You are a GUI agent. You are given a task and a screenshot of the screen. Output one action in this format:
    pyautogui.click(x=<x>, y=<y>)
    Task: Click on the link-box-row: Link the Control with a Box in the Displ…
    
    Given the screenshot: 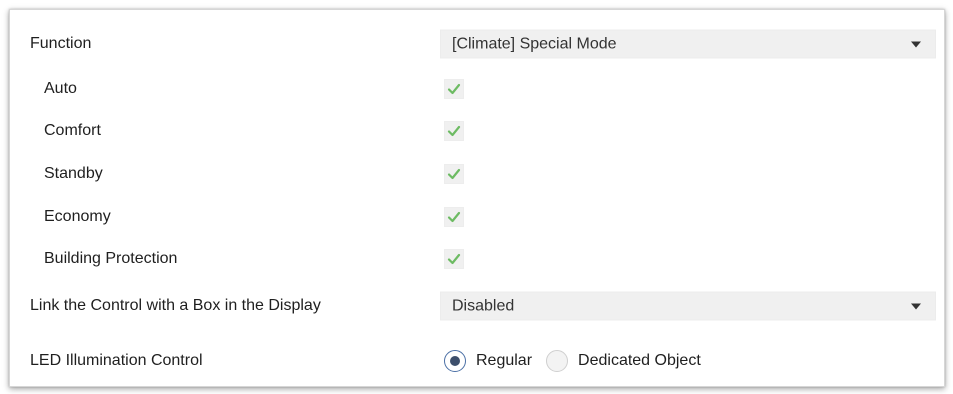 What is the action you would take?
    pyautogui.click(x=477, y=306)
    